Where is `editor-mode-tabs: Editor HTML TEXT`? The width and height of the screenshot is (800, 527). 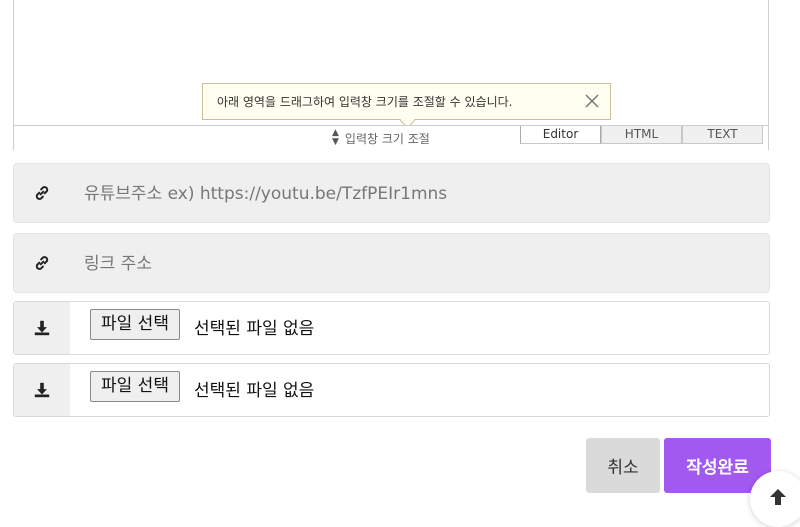 editor-mode-tabs: Editor HTML TEXT is located at coordinates (641, 135).